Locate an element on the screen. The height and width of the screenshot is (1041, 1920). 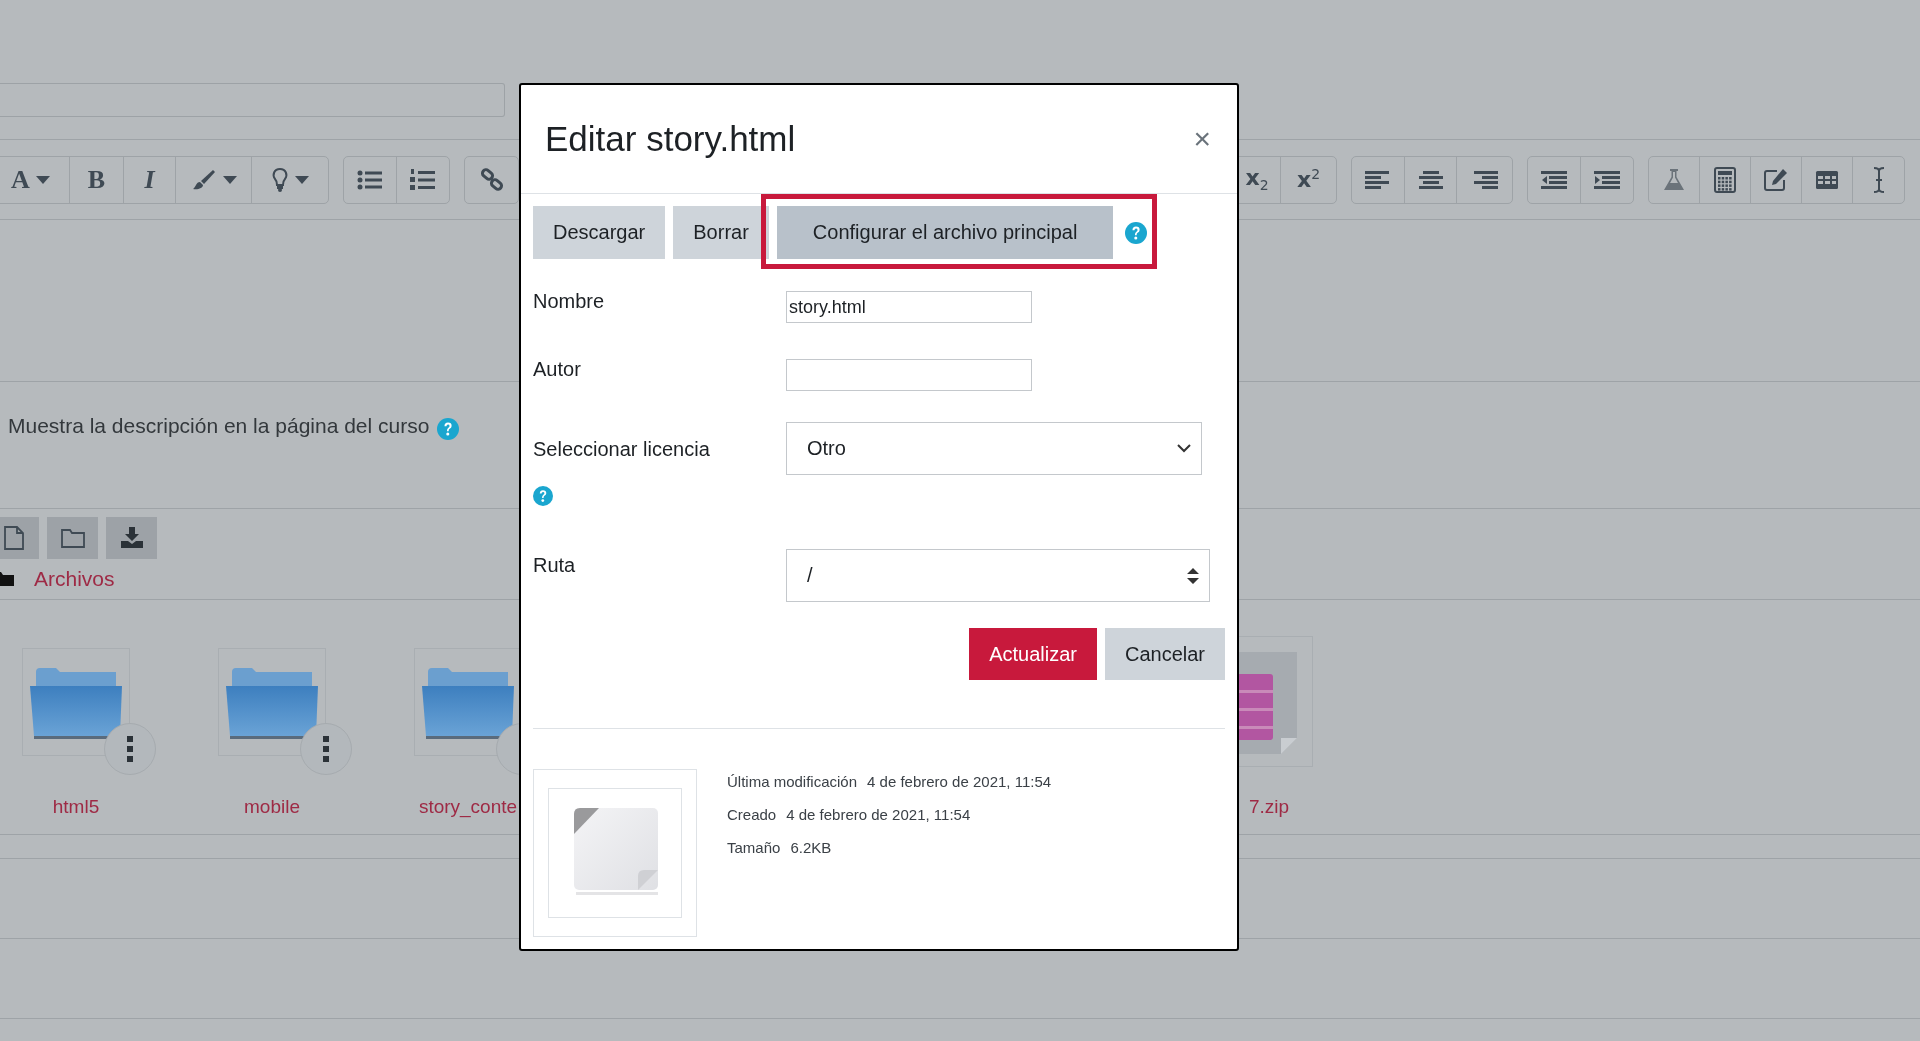
calculator-icon is located at coordinates (1725, 179).